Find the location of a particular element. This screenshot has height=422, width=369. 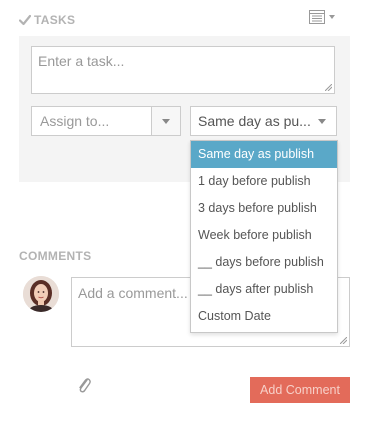

dropdown-option: Same day as publish is located at coordinates (264, 154).